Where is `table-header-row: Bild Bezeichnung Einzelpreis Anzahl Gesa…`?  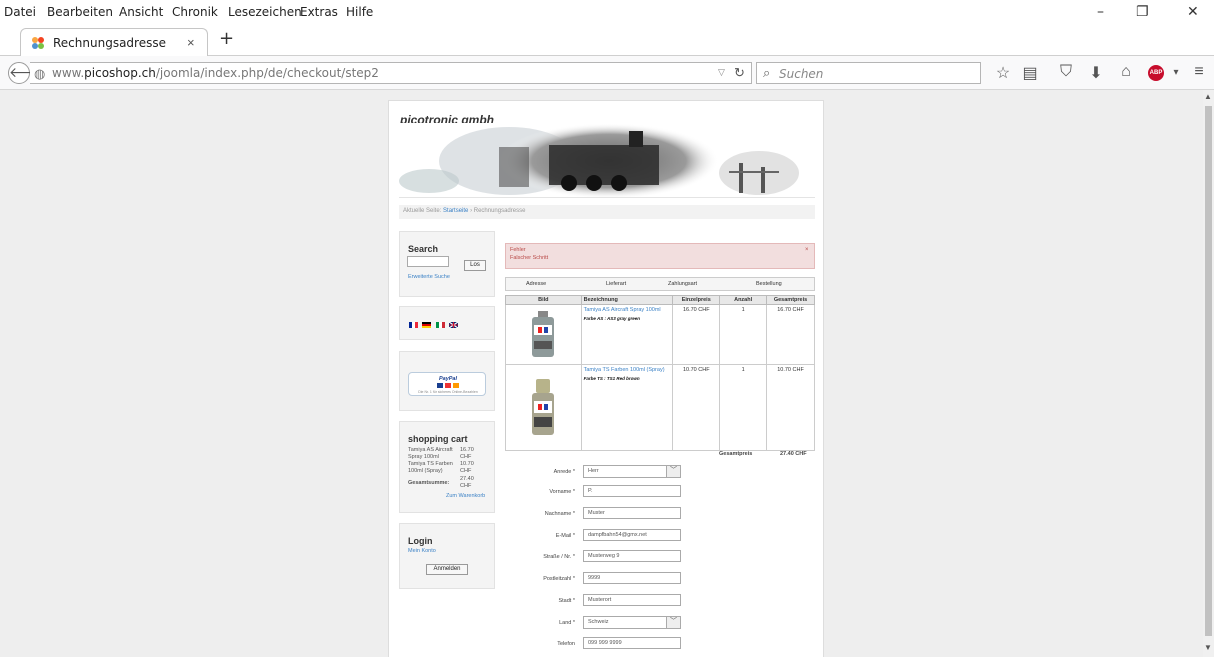 table-header-row: Bild Bezeichnung Einzelpreis Anzahl Gesa… is located at coordinates (660, 300).